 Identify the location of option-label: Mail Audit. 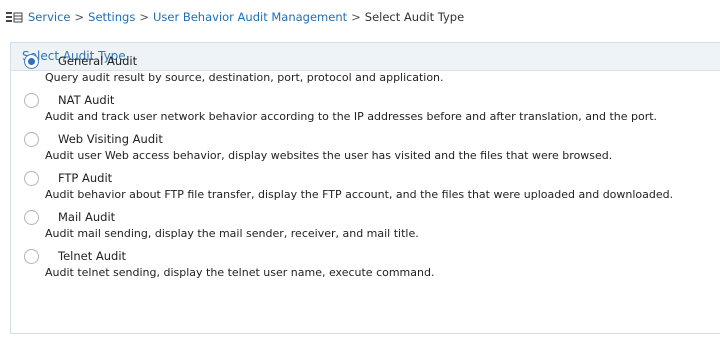
(86, 217).